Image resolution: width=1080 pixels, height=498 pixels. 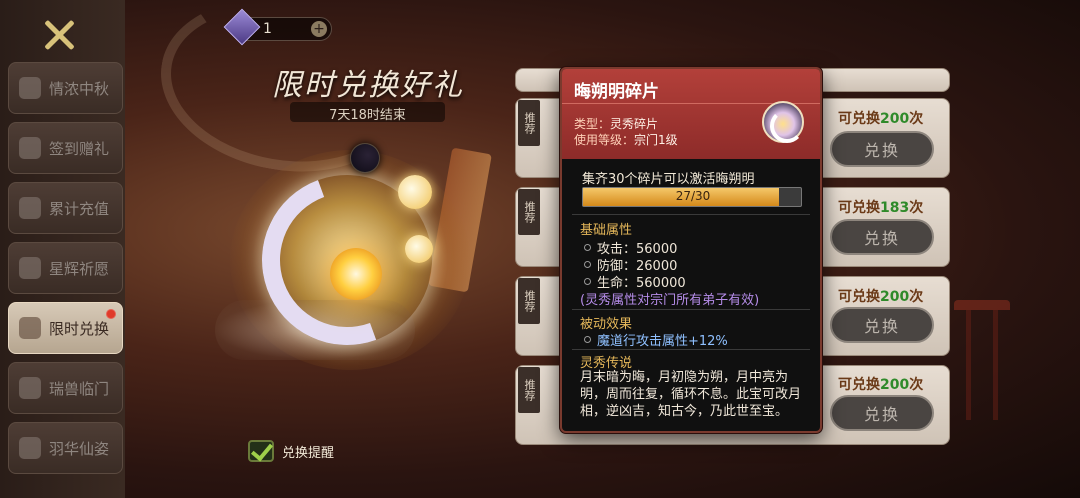 What do you see at coordinates (30, 328) in the screenshot?
I see `exchange-icon` at bounding box center [30, 328].